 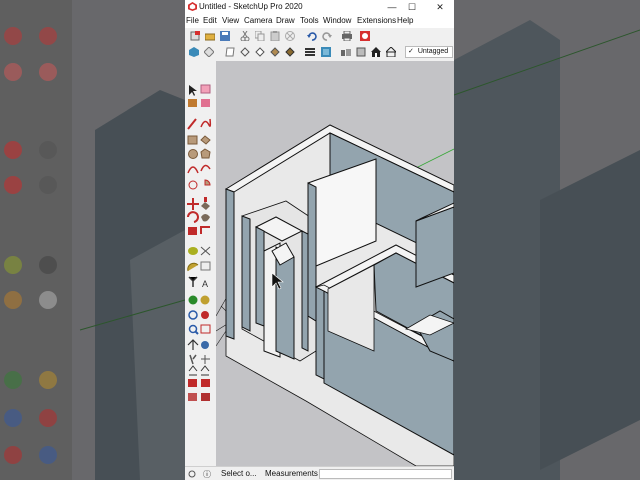 I want to click on warehouse-icon, so click(x=192, y=383).